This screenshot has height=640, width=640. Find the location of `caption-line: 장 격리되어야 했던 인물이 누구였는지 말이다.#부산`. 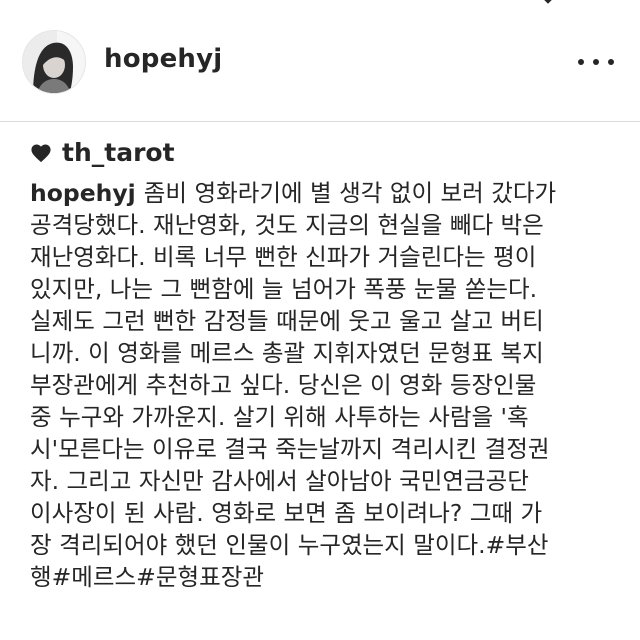

caption-line: 장 격리되어야 했던 인물이 누구였는지 말이다.#부산 is located at coordinates (289, 545).